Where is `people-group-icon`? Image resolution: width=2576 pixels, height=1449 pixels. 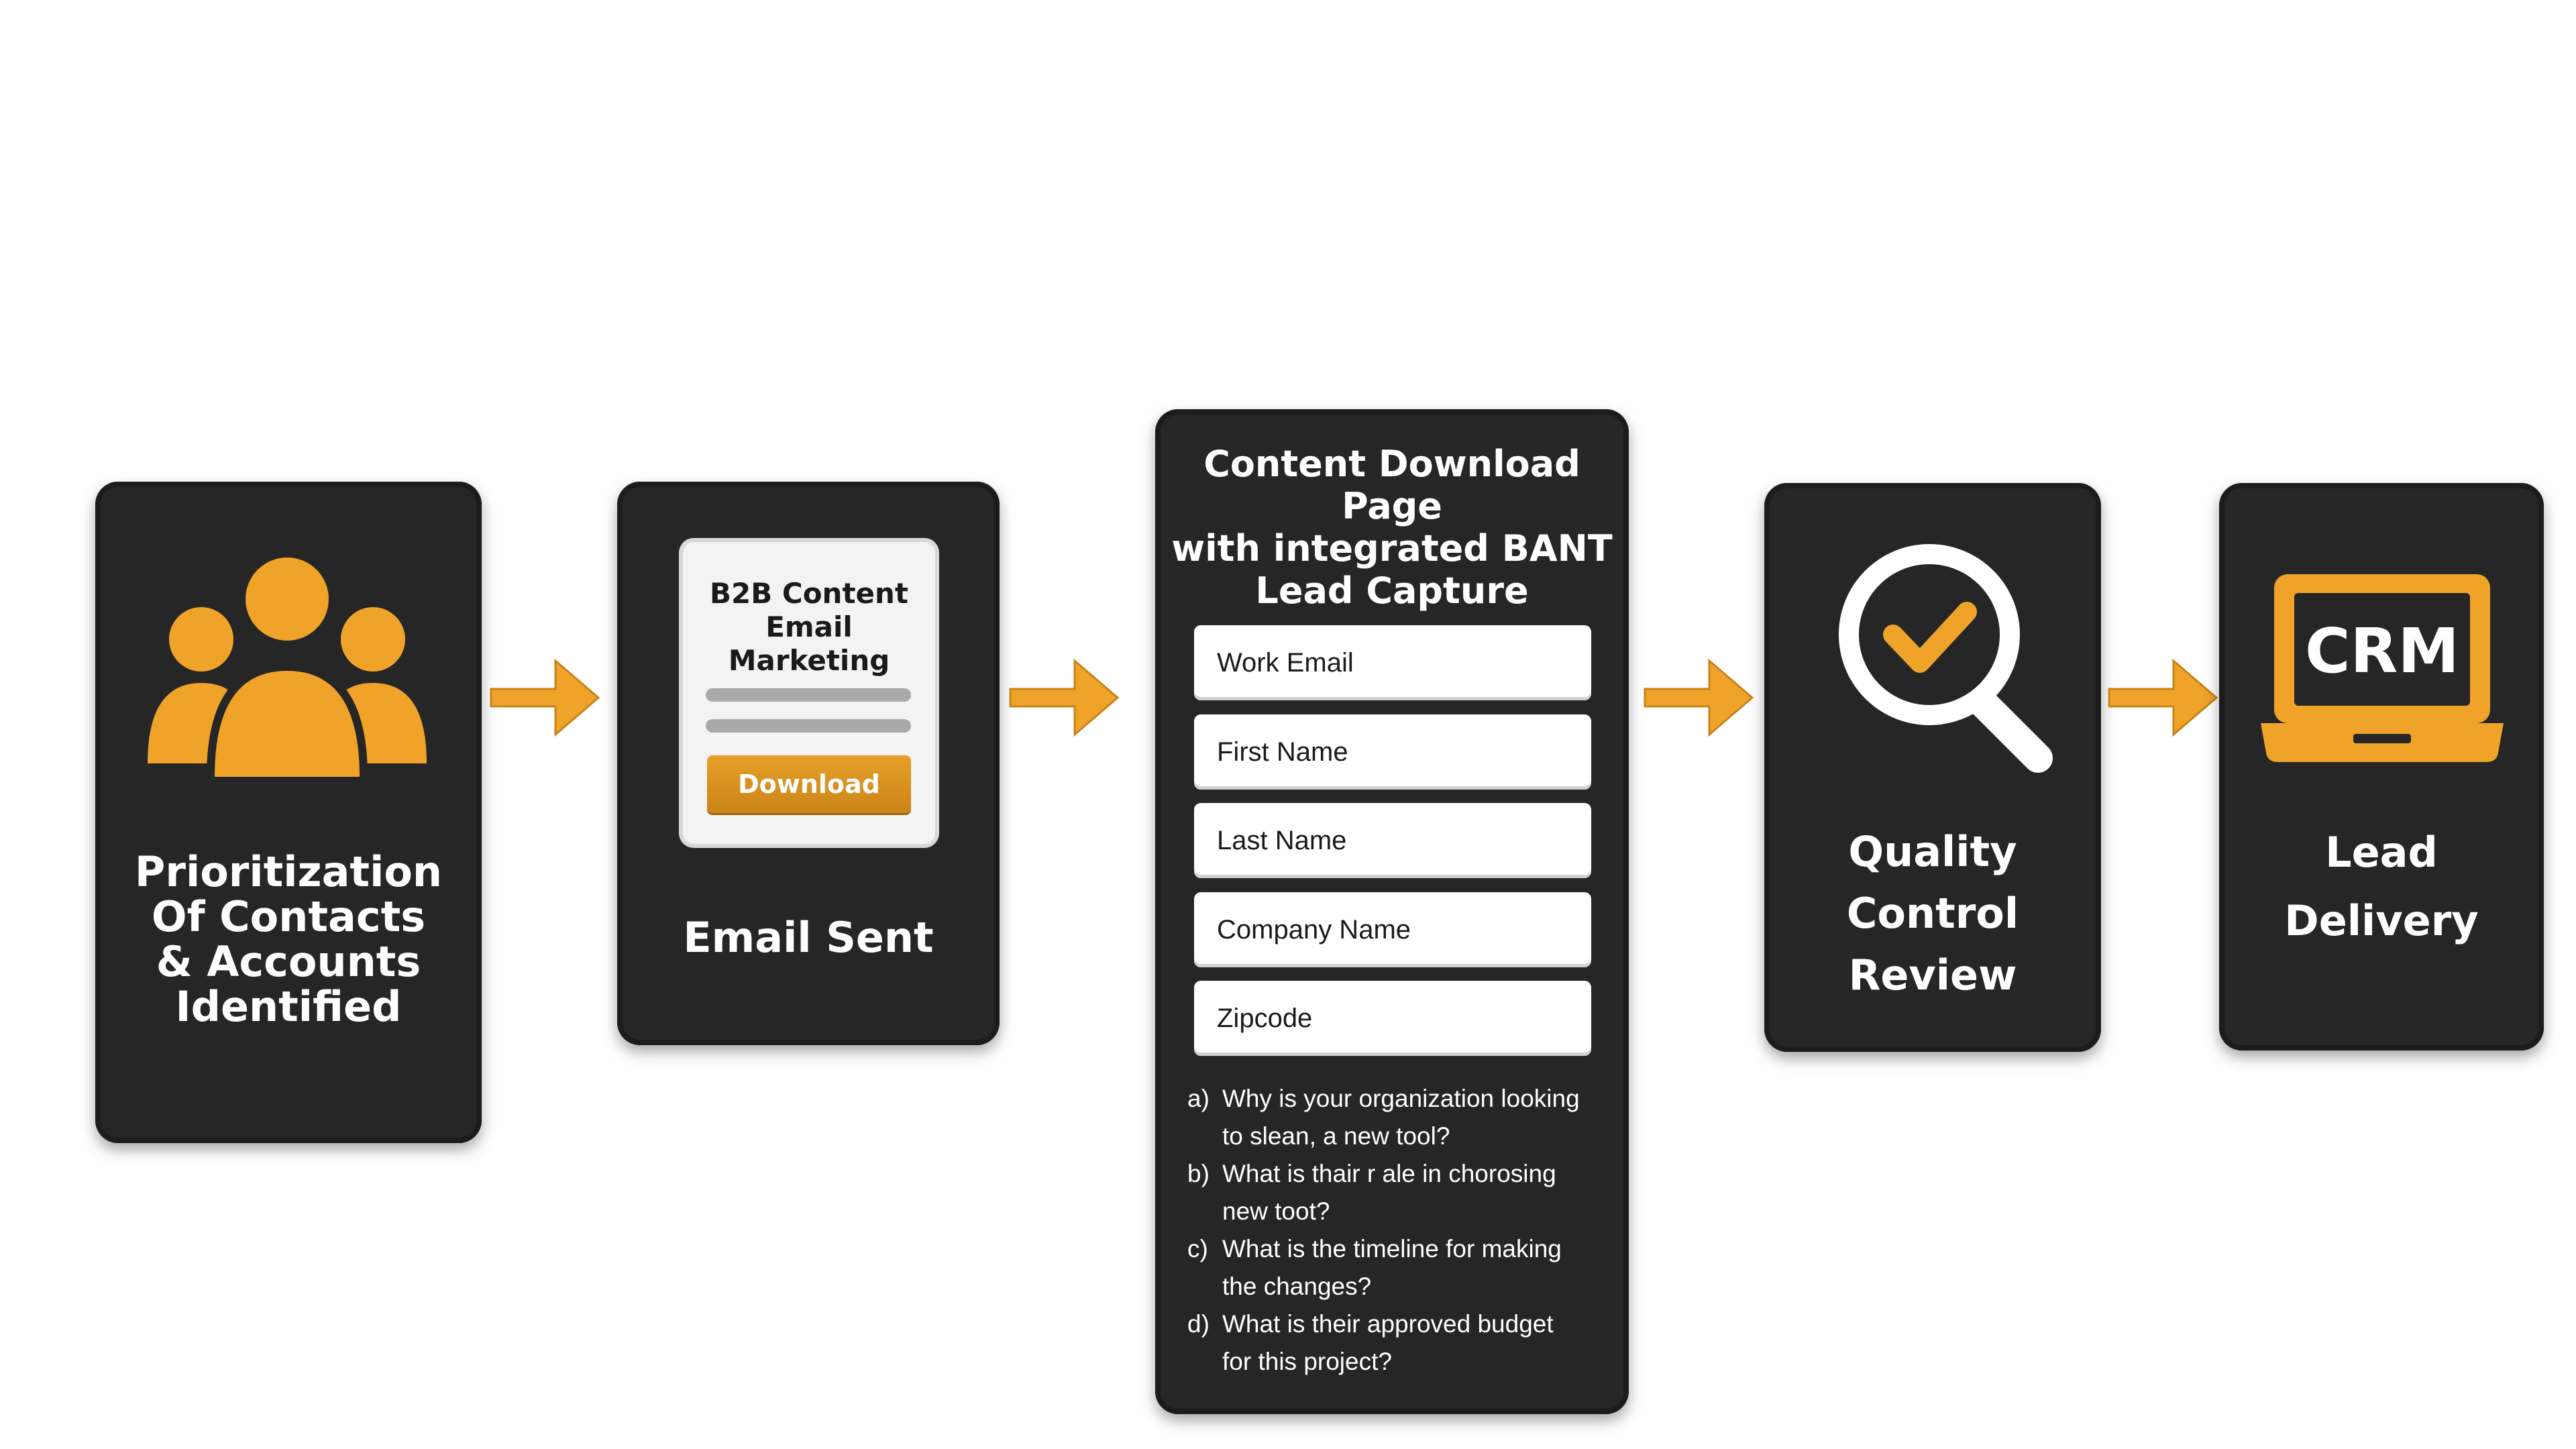 people-group-icon is located at coordinates (287, 664).